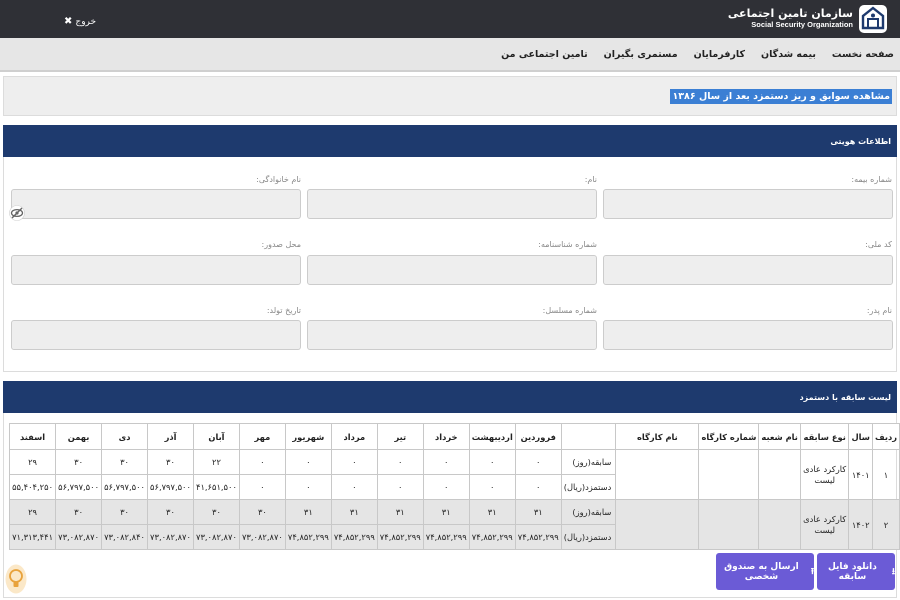 This screenshot has width=900, height=600. I want to click on send-to-personal-box-button: ⭱ ارسال به صندوق شخصی, so click(765, 571).